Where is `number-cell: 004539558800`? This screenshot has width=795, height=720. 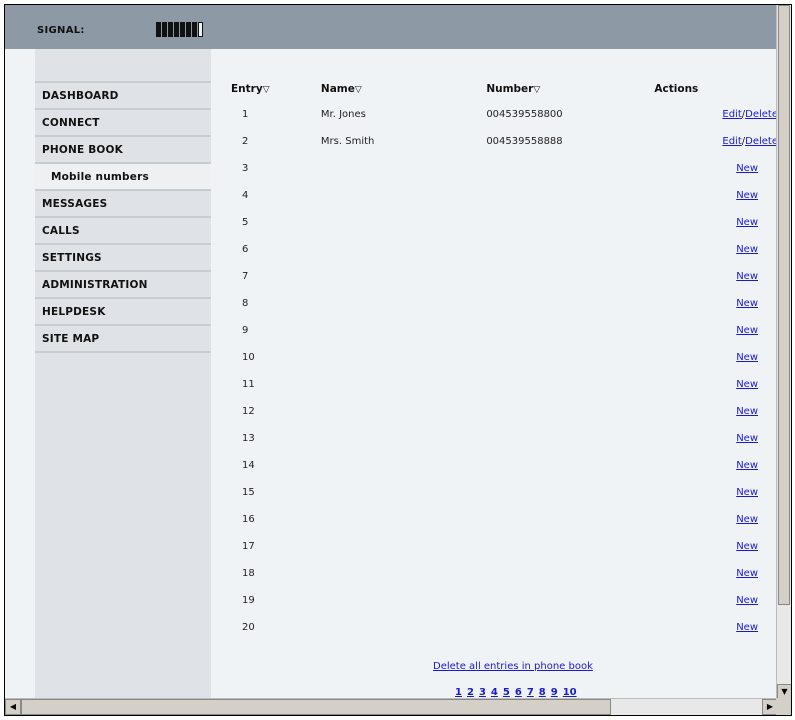
number-cell: 004539558800 is located at coordinates (524, 114).